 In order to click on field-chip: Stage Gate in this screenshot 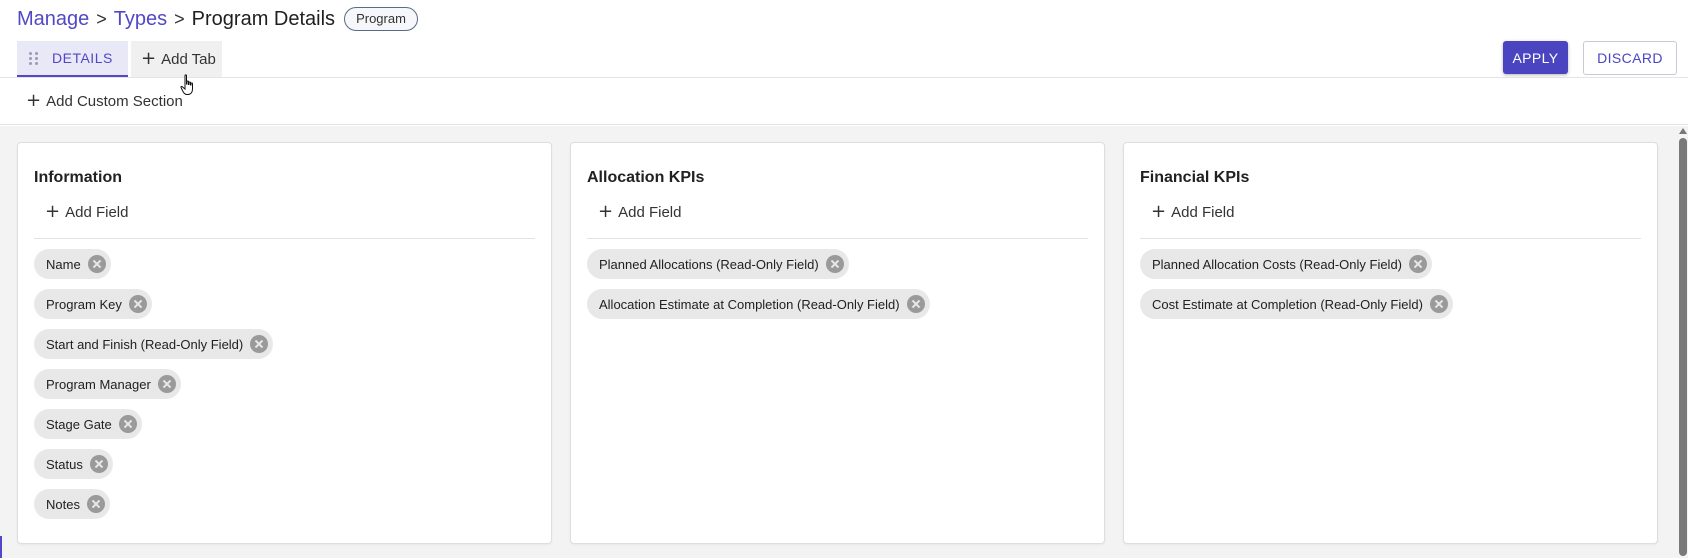, I will do `click(88, 424)`.